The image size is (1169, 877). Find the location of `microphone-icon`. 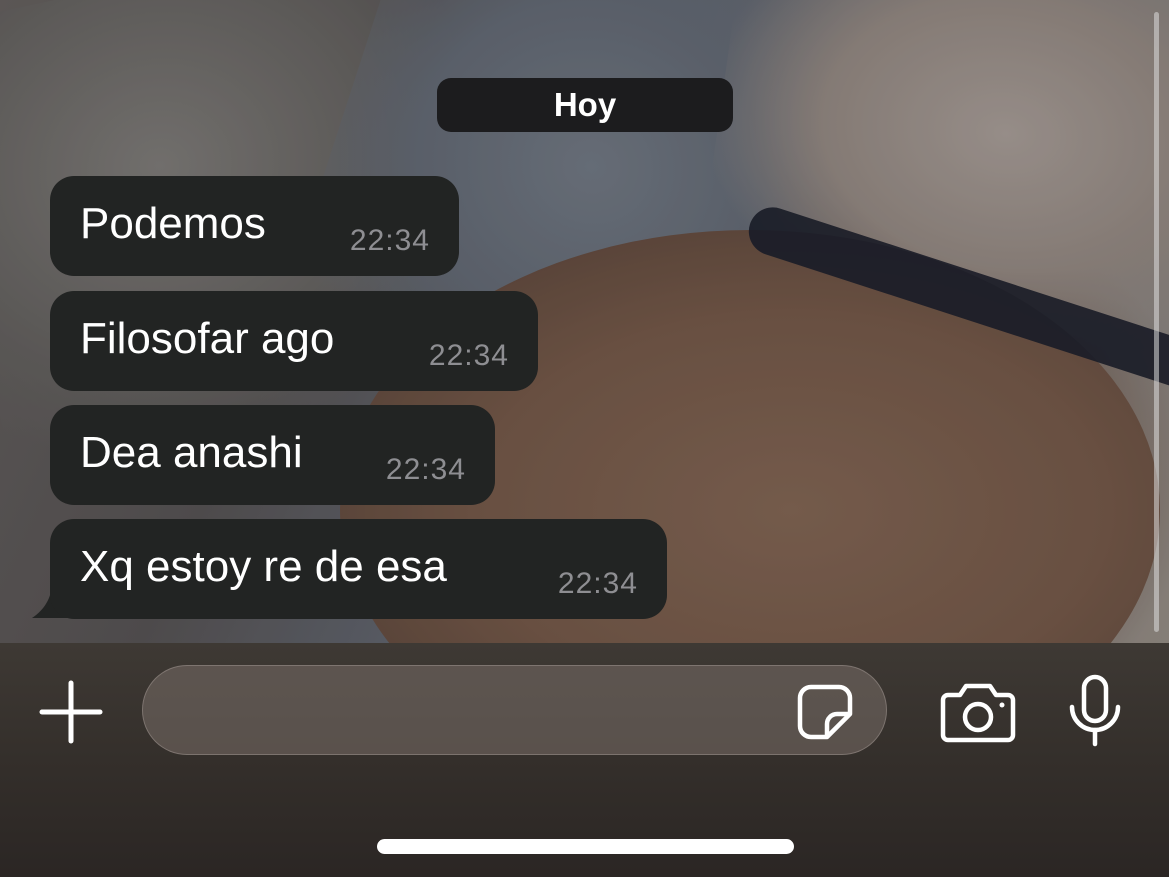

microphone-icon is located at coordinates (1095, 710).